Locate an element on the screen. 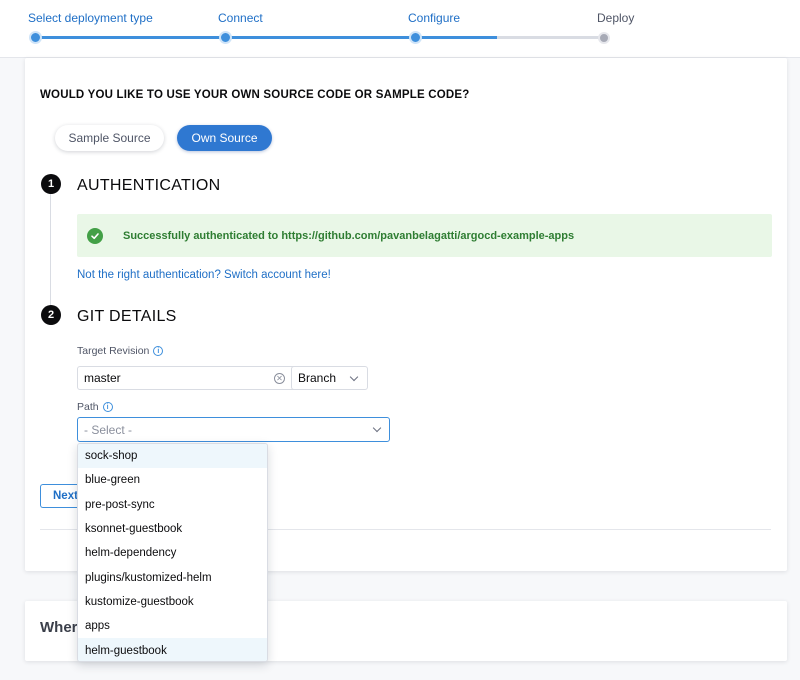 The height and width of the screenshot is (680, 800). step-configure: Configure is located at coordinates (434, 18).